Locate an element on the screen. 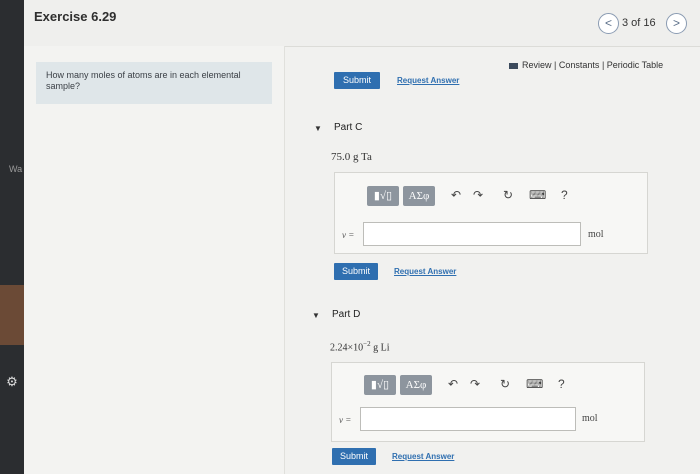  next-button: > is located at coordinates (676, 23).